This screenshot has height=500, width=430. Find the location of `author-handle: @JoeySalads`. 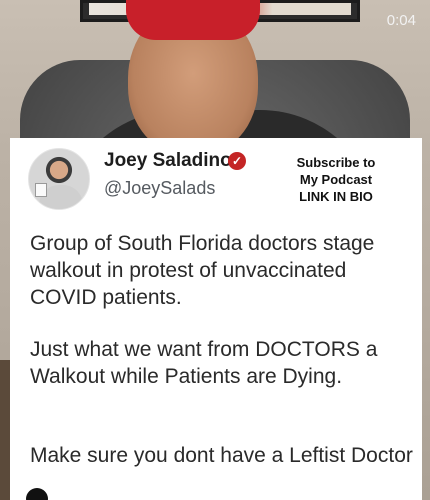

author-handle: @JoeySalads is located at coordinates (159, 188).